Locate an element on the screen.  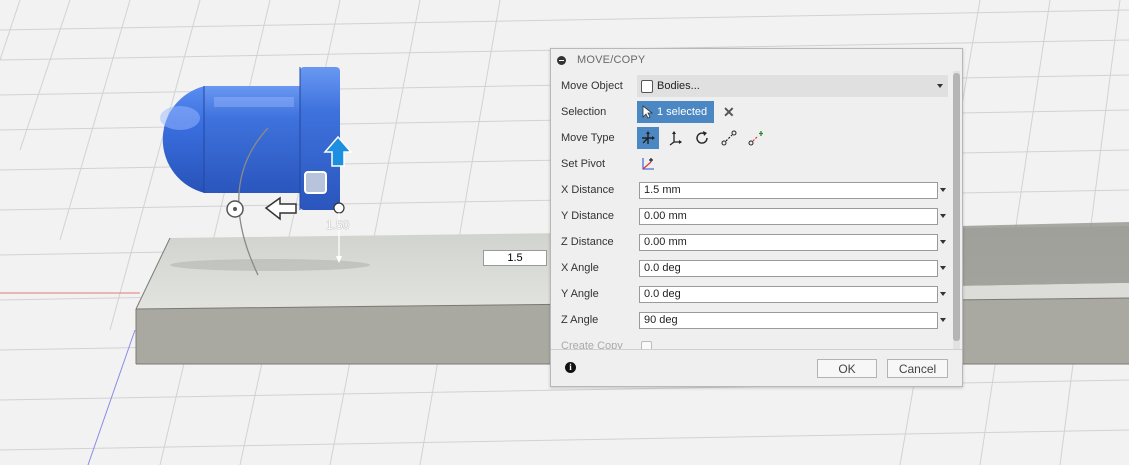
shadow is located at coordinates (270, 265).